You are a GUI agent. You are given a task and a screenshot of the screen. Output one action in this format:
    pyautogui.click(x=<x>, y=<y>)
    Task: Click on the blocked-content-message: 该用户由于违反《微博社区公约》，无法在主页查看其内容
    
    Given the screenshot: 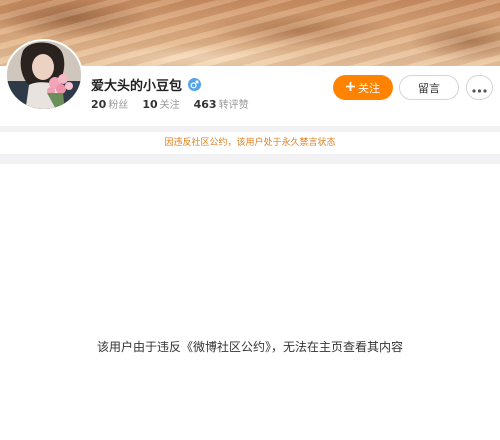 What is the action you would take?
    pyautogui.click(x=249, y=347)
    